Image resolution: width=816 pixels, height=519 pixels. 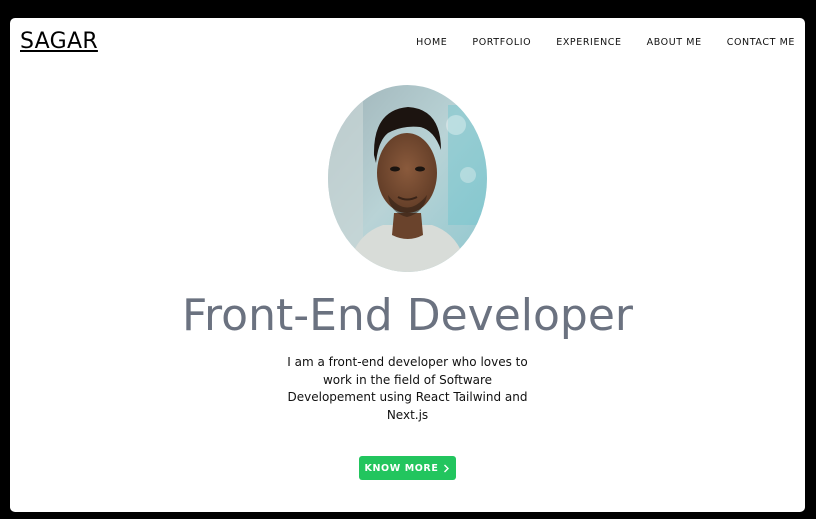 What do you see at coordinates (59, 41) in the screenshot?
I see `site-logo: SAGAR` at bounding box center [59, 41].